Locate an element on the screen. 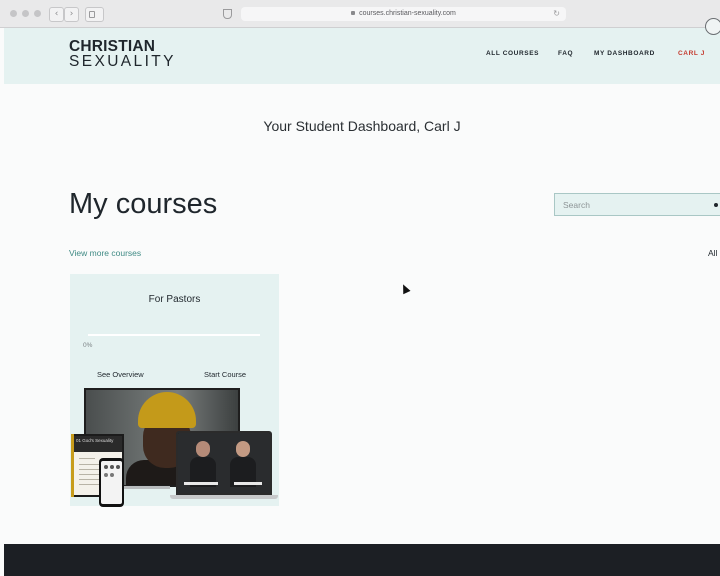 The height and width of the screenshot is (576, 720). mouse-cursor-icon is located at coordinates (405, 288).